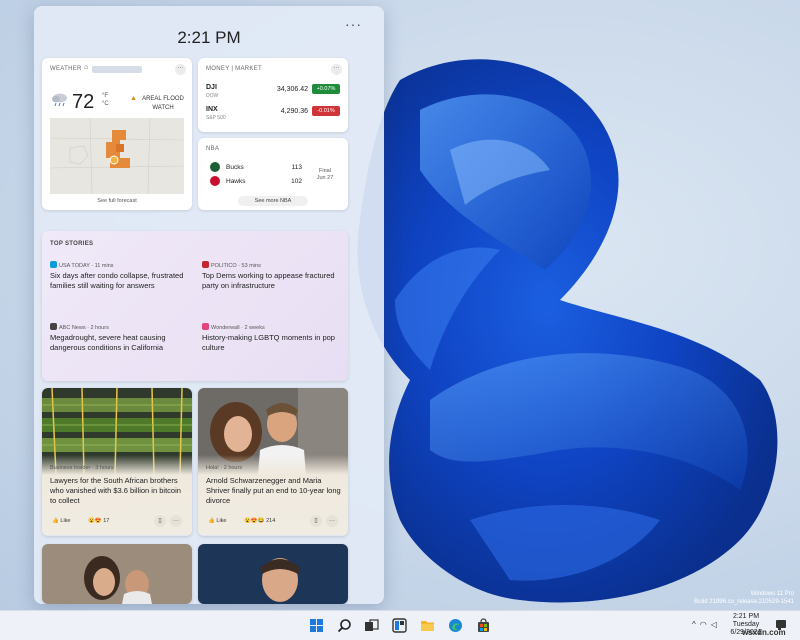 This screenshot has height=640, width=800. What do you see at coordinates (86, 67) in the screenshot?
I see `home-icon: ⌂` at bounding box center [86, 67].